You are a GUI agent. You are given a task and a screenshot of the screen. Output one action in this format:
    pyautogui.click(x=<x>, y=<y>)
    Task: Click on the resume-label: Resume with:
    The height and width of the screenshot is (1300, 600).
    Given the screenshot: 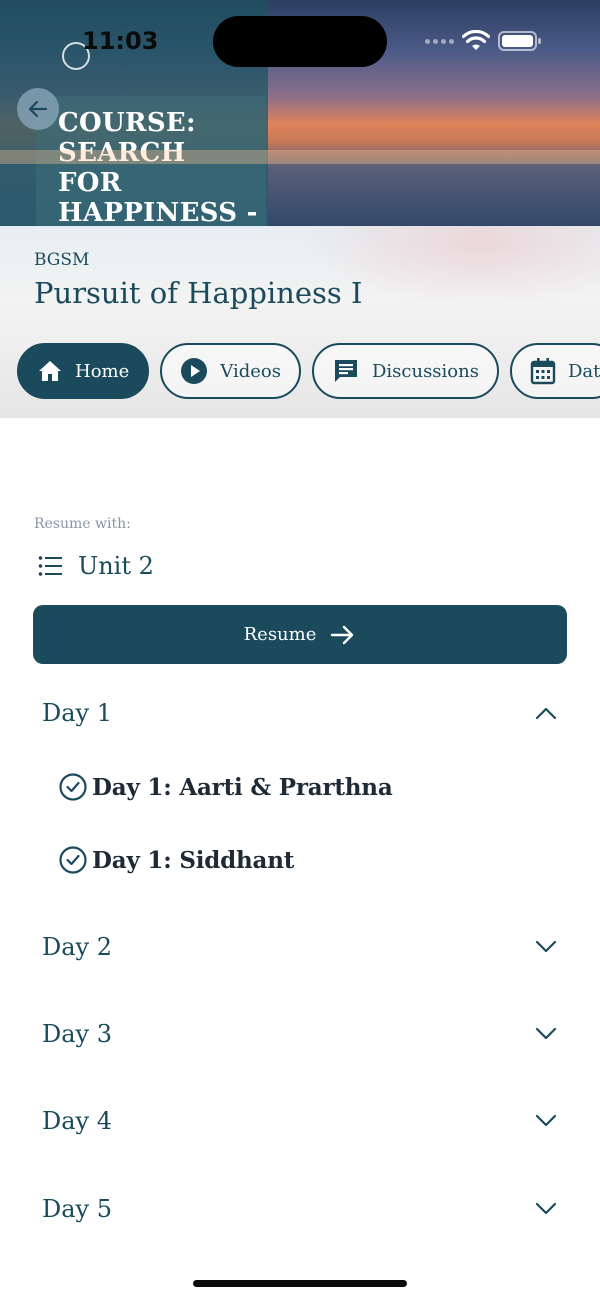 What is the action you would take?
    pyautogui.click(x=82, y=524)
    